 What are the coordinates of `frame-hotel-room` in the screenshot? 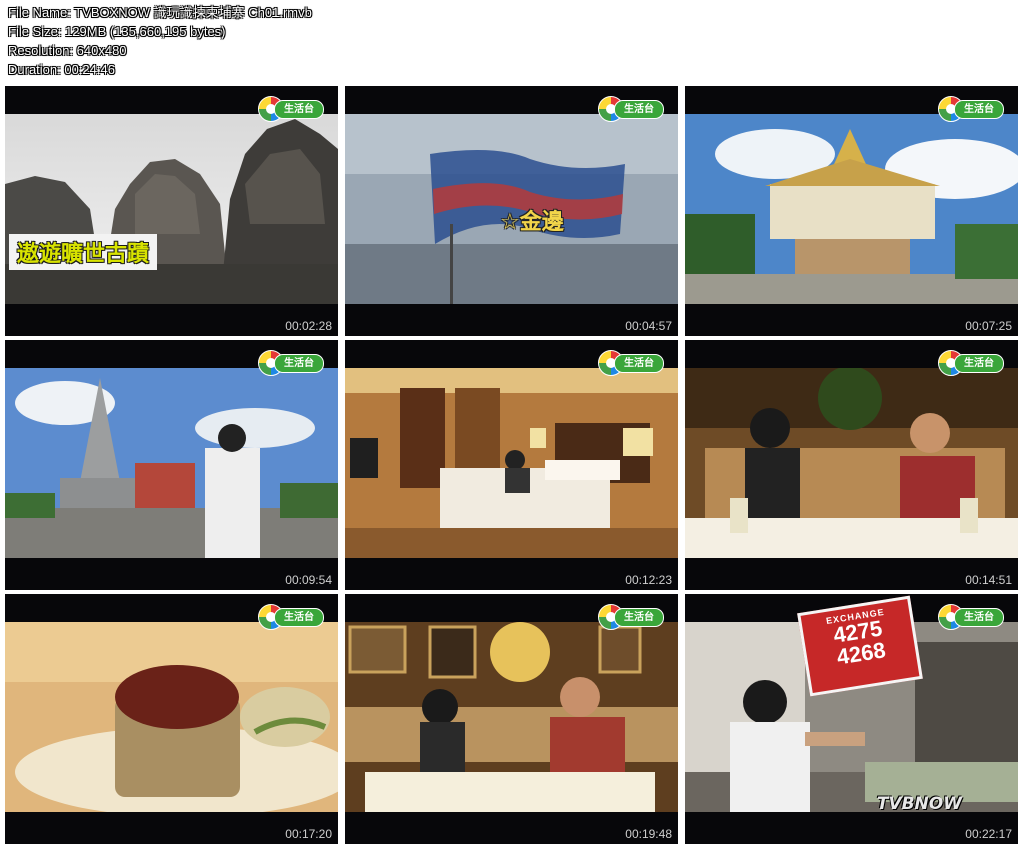 It's located at (511, 463).